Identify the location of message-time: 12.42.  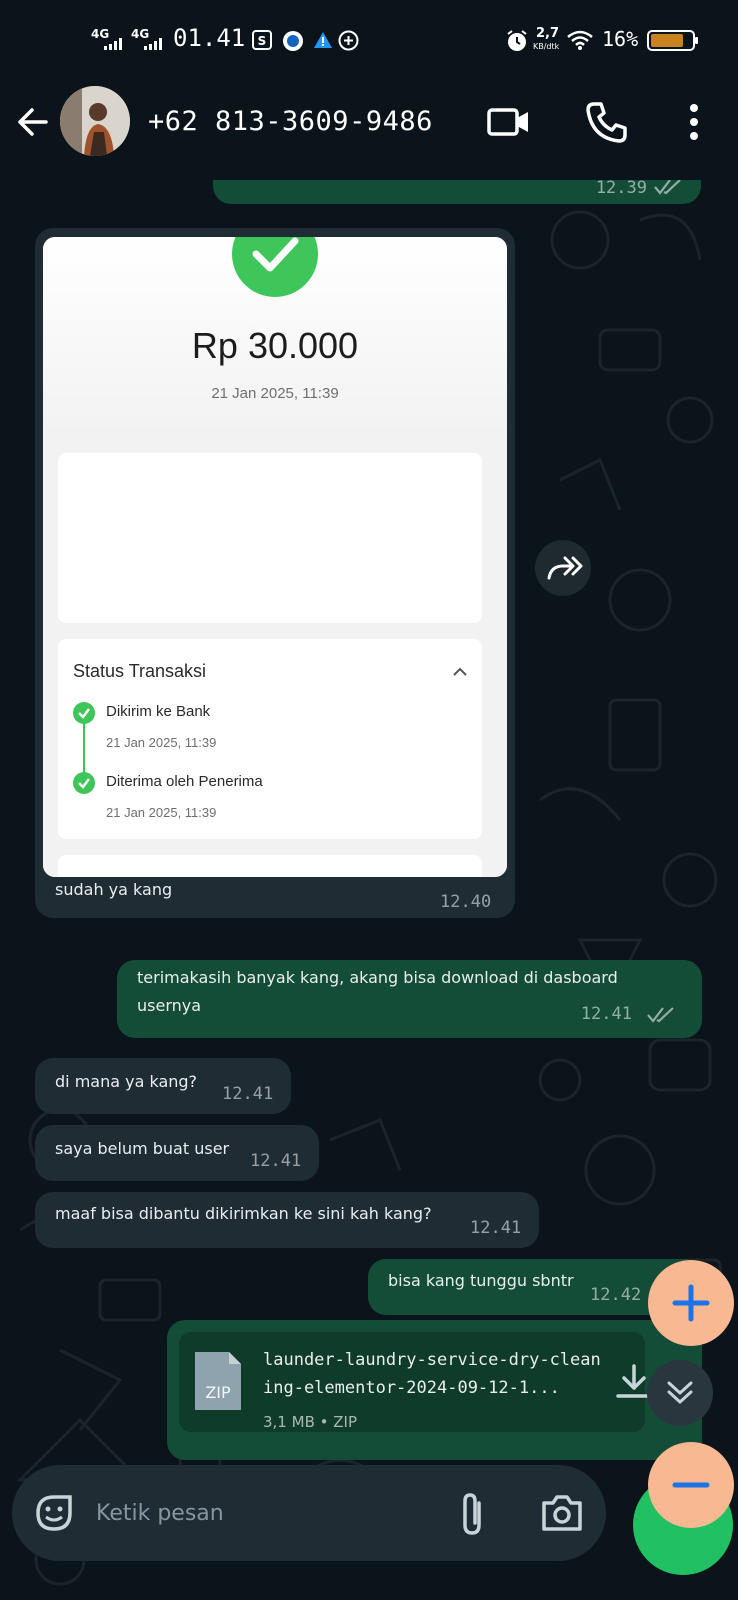
(616, 1295).